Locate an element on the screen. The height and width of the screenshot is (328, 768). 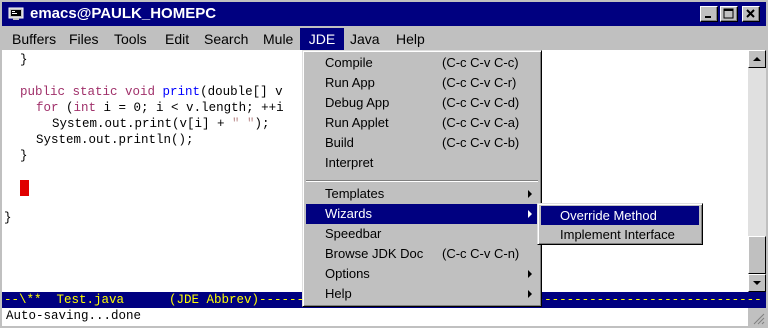
menu-mule: Mule is located at coordinates (278, 39).